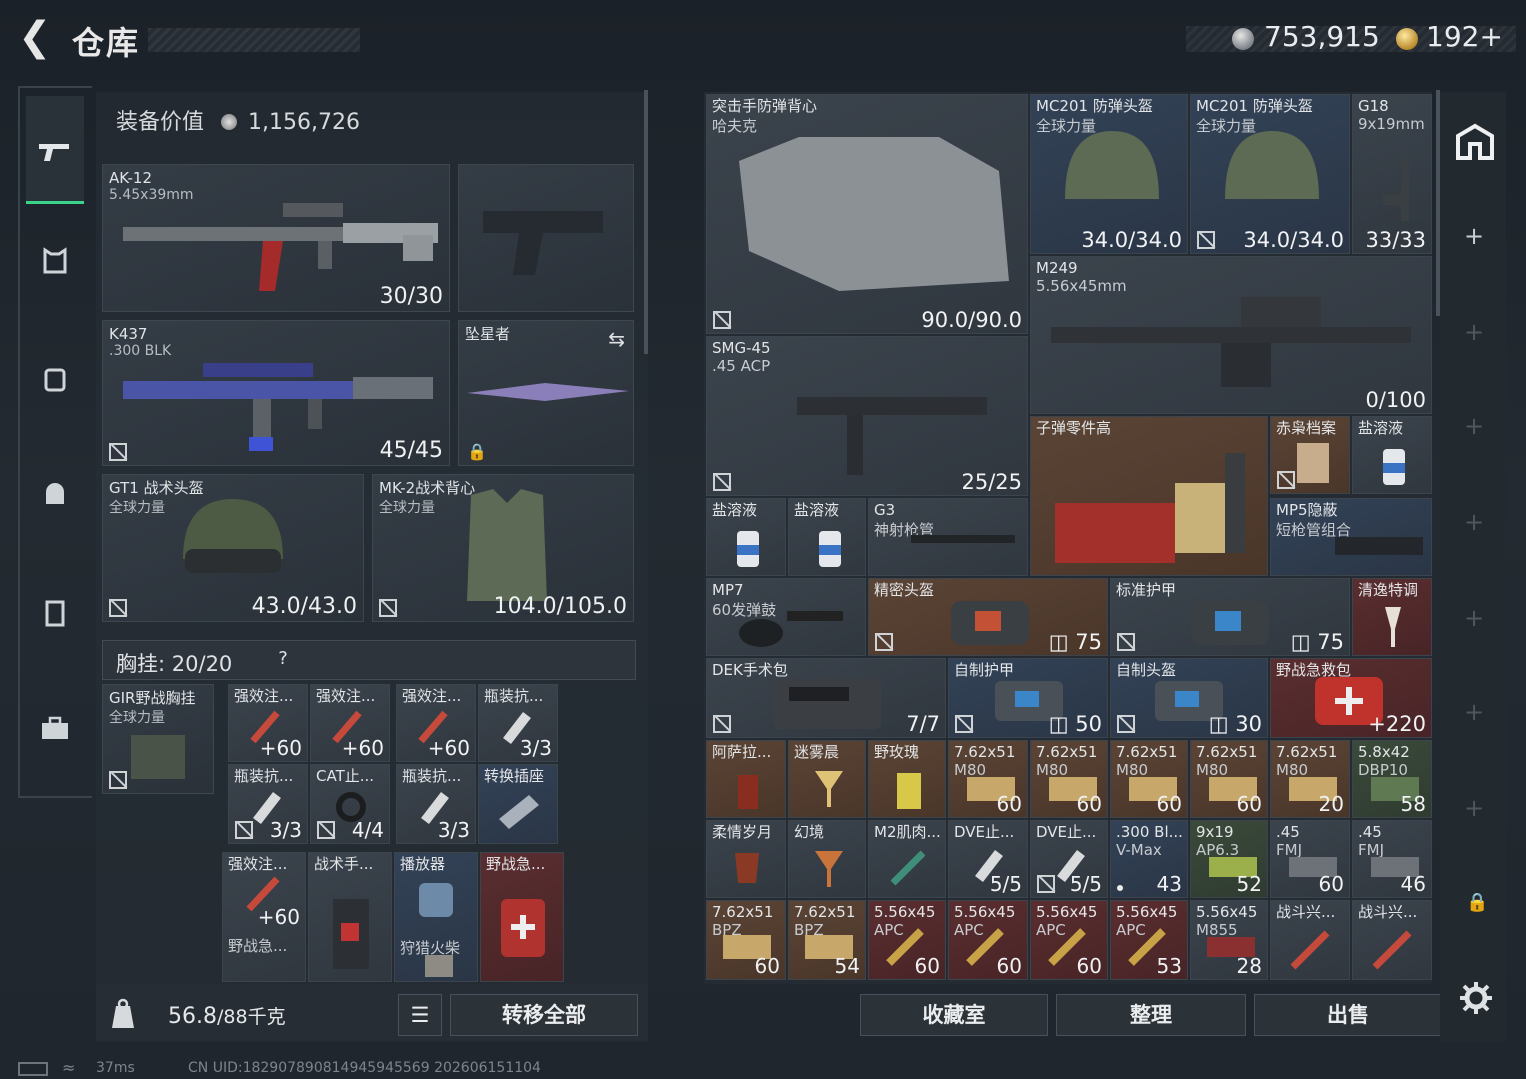 This screenshot has width=1526, height=1079. Describe the element at coordinates (233, 548) in the screenshot. I see `helmet-slot: GT1 战术头盔 全球力量 43.0/43.0` at that location.